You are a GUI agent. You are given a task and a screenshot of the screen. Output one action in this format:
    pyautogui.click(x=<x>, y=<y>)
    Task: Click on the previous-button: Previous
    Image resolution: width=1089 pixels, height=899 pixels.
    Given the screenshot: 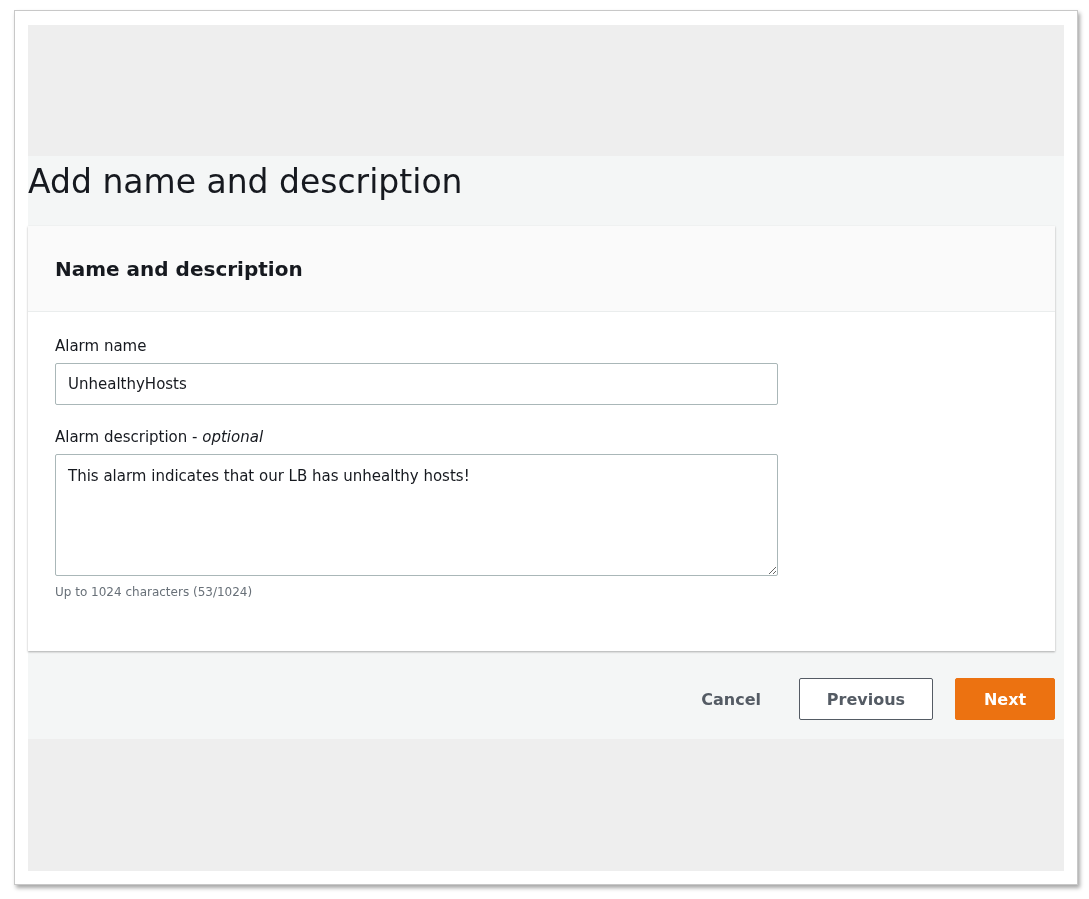 What is the action you would take?
    pyautogui.click(x=866, y=699)
    